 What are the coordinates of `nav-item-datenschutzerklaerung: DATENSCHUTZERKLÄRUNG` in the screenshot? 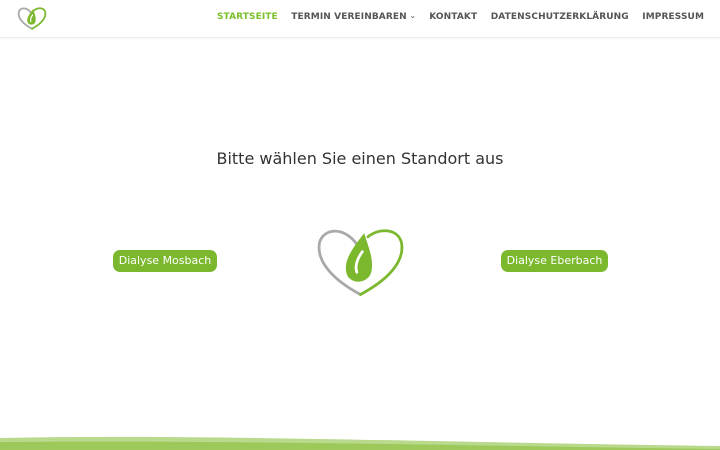 It's located at (560, 17).